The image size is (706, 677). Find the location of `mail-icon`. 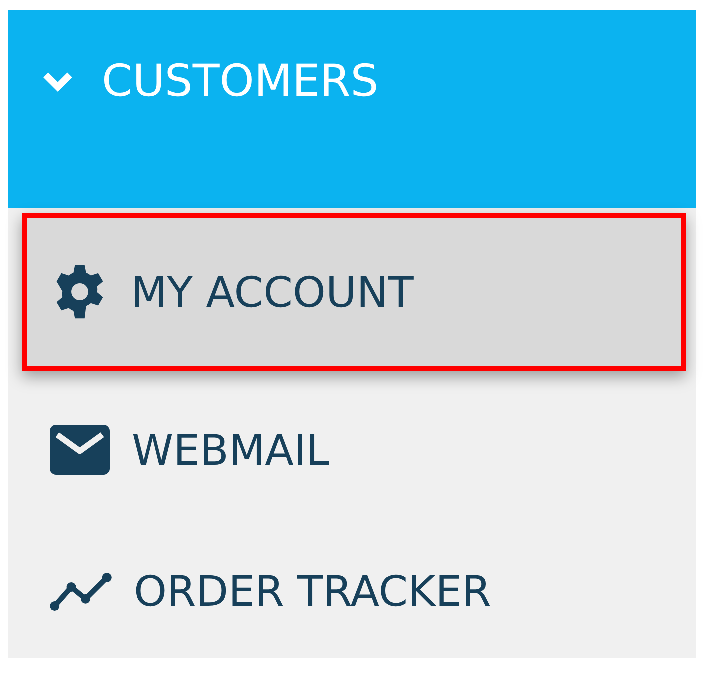

mail-icon is located at coordinates (80, 450).